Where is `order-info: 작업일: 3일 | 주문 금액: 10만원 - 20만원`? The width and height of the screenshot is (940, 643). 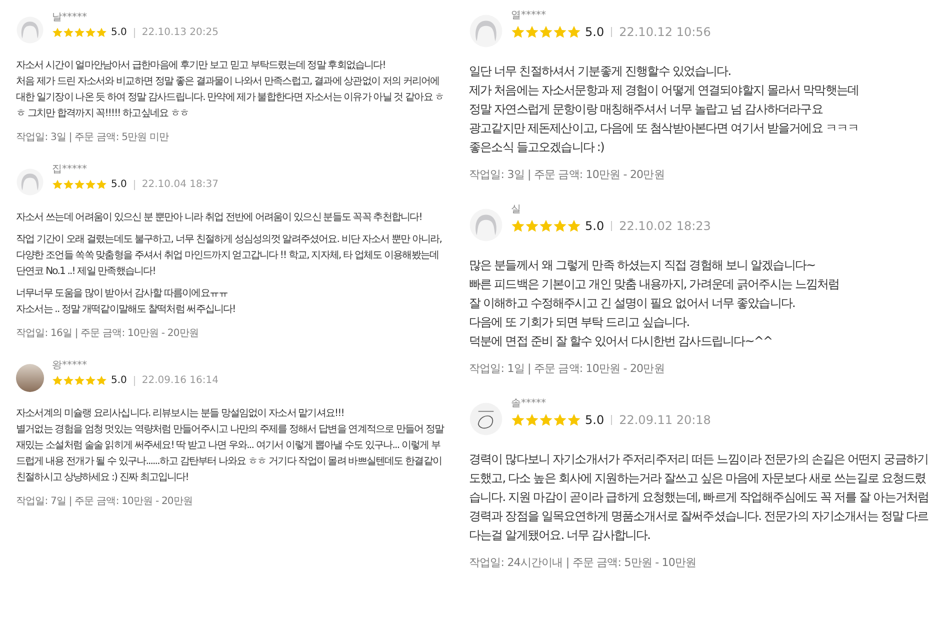 order-info: 작업일: 3일 | 주문 금액: 10만원 - 20만원 is located at coordinates (567, 174).